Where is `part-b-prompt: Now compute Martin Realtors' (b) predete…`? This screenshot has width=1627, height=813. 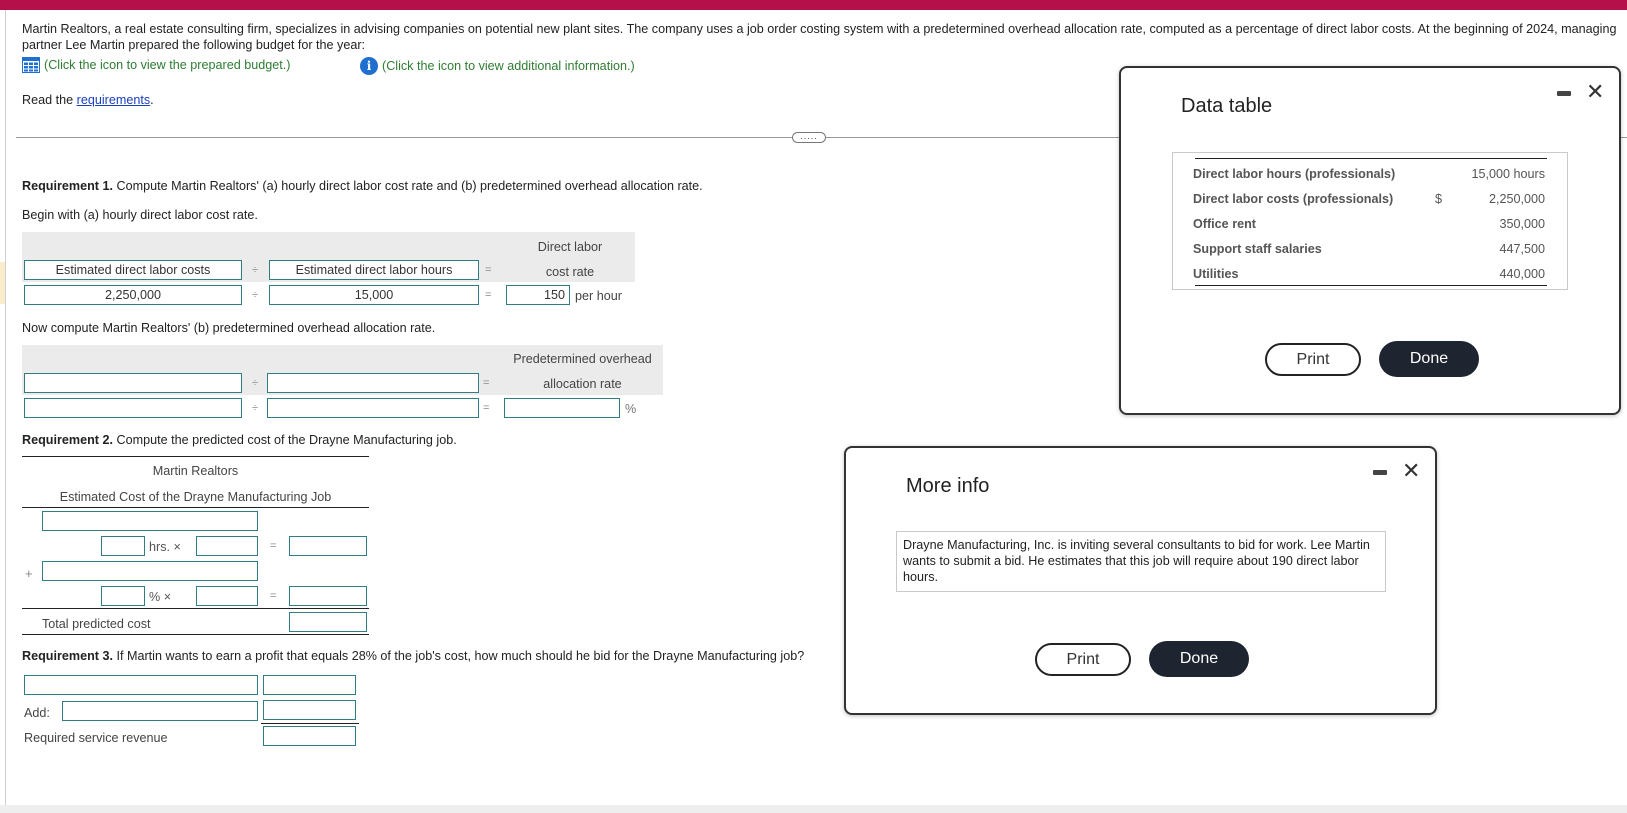 part-b-prompt: Now compute Martin Realtors' (b) predete… is located at coordinates (229, 328).